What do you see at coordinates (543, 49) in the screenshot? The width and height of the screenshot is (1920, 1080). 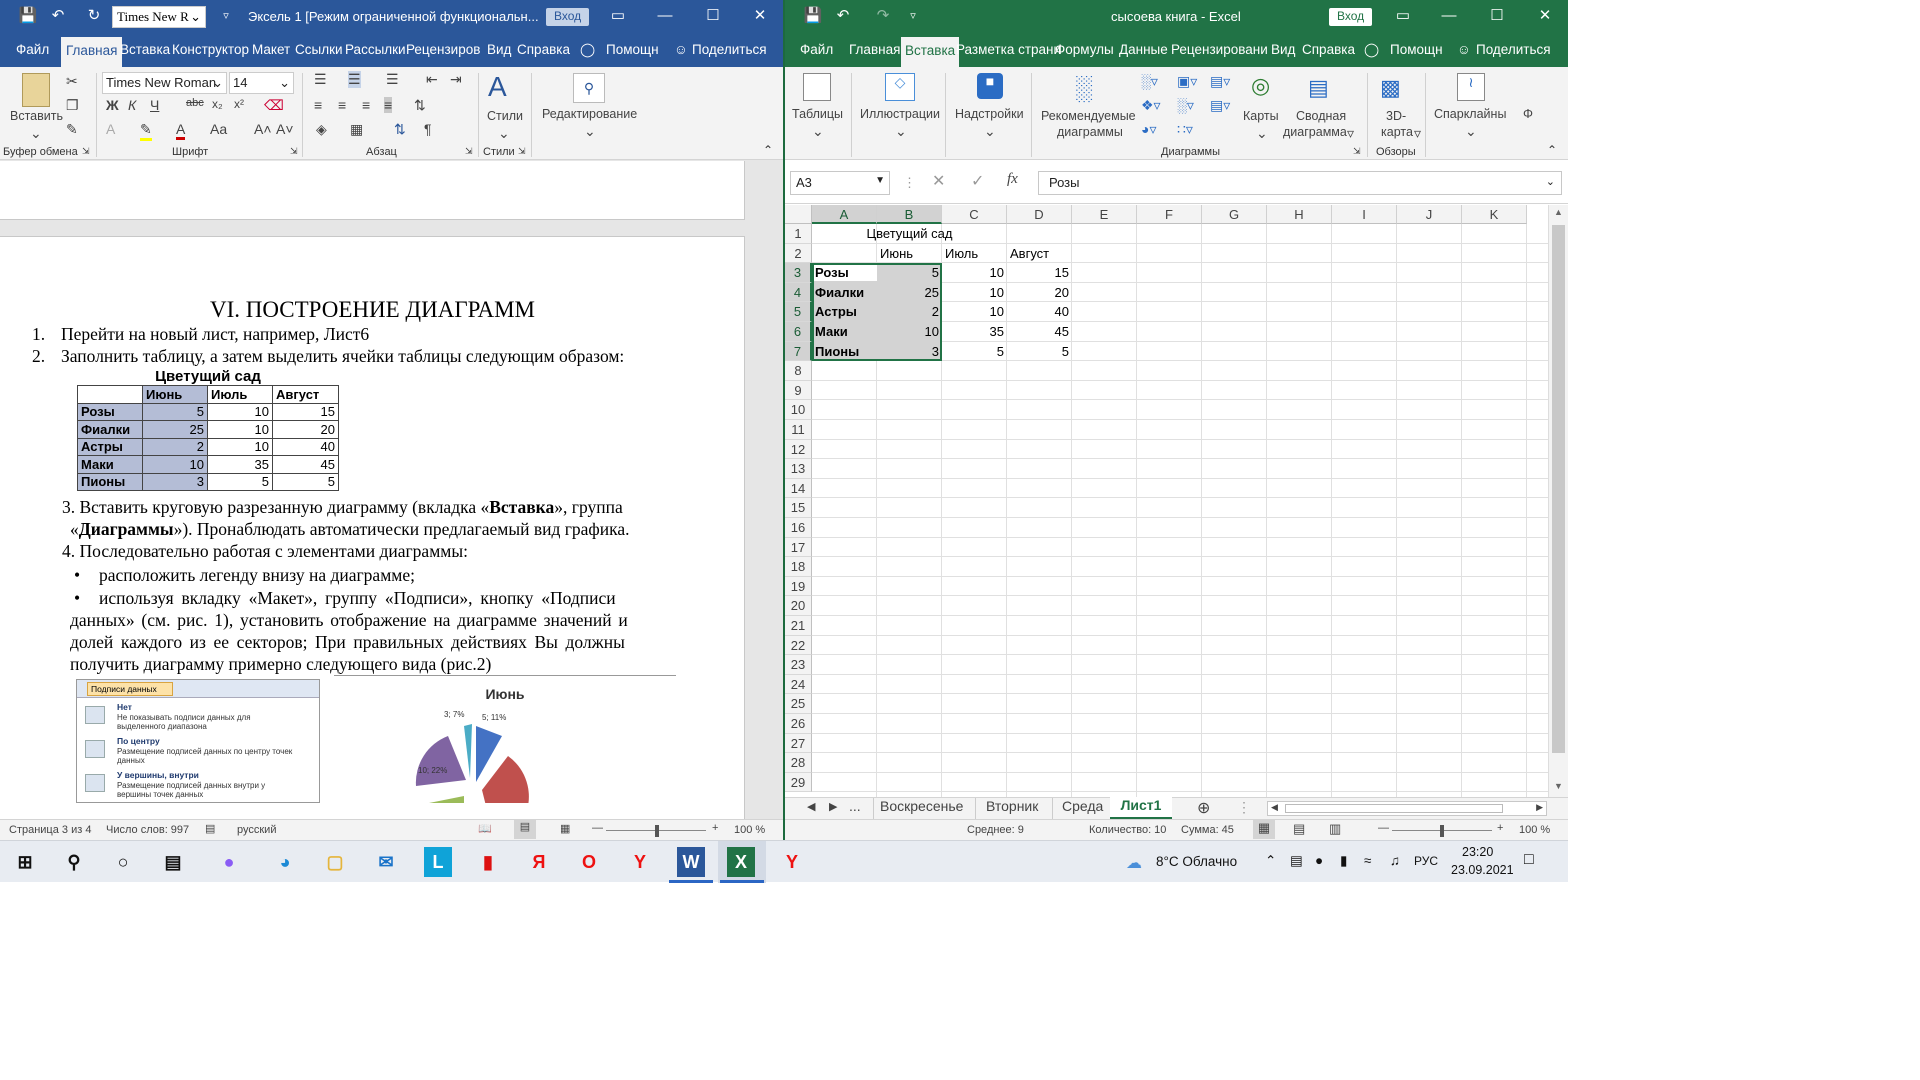 I see `tab-help: Справка` at bounding box center [543, 49].